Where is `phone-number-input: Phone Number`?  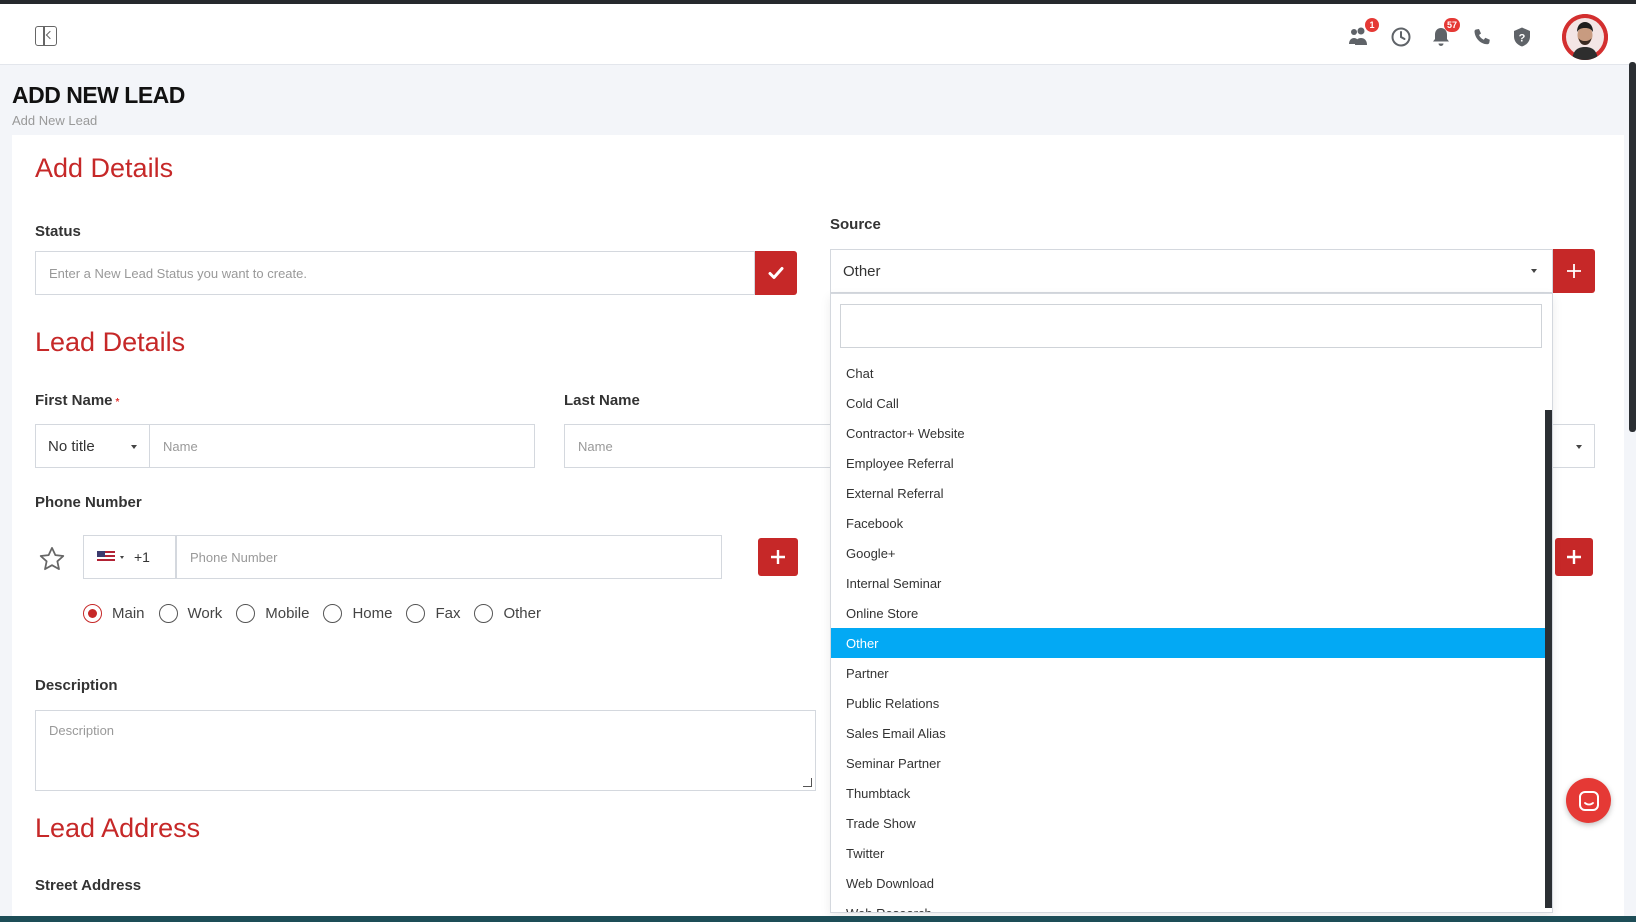 phone-number-input: Phone Number is located at coordinates (449, 557).